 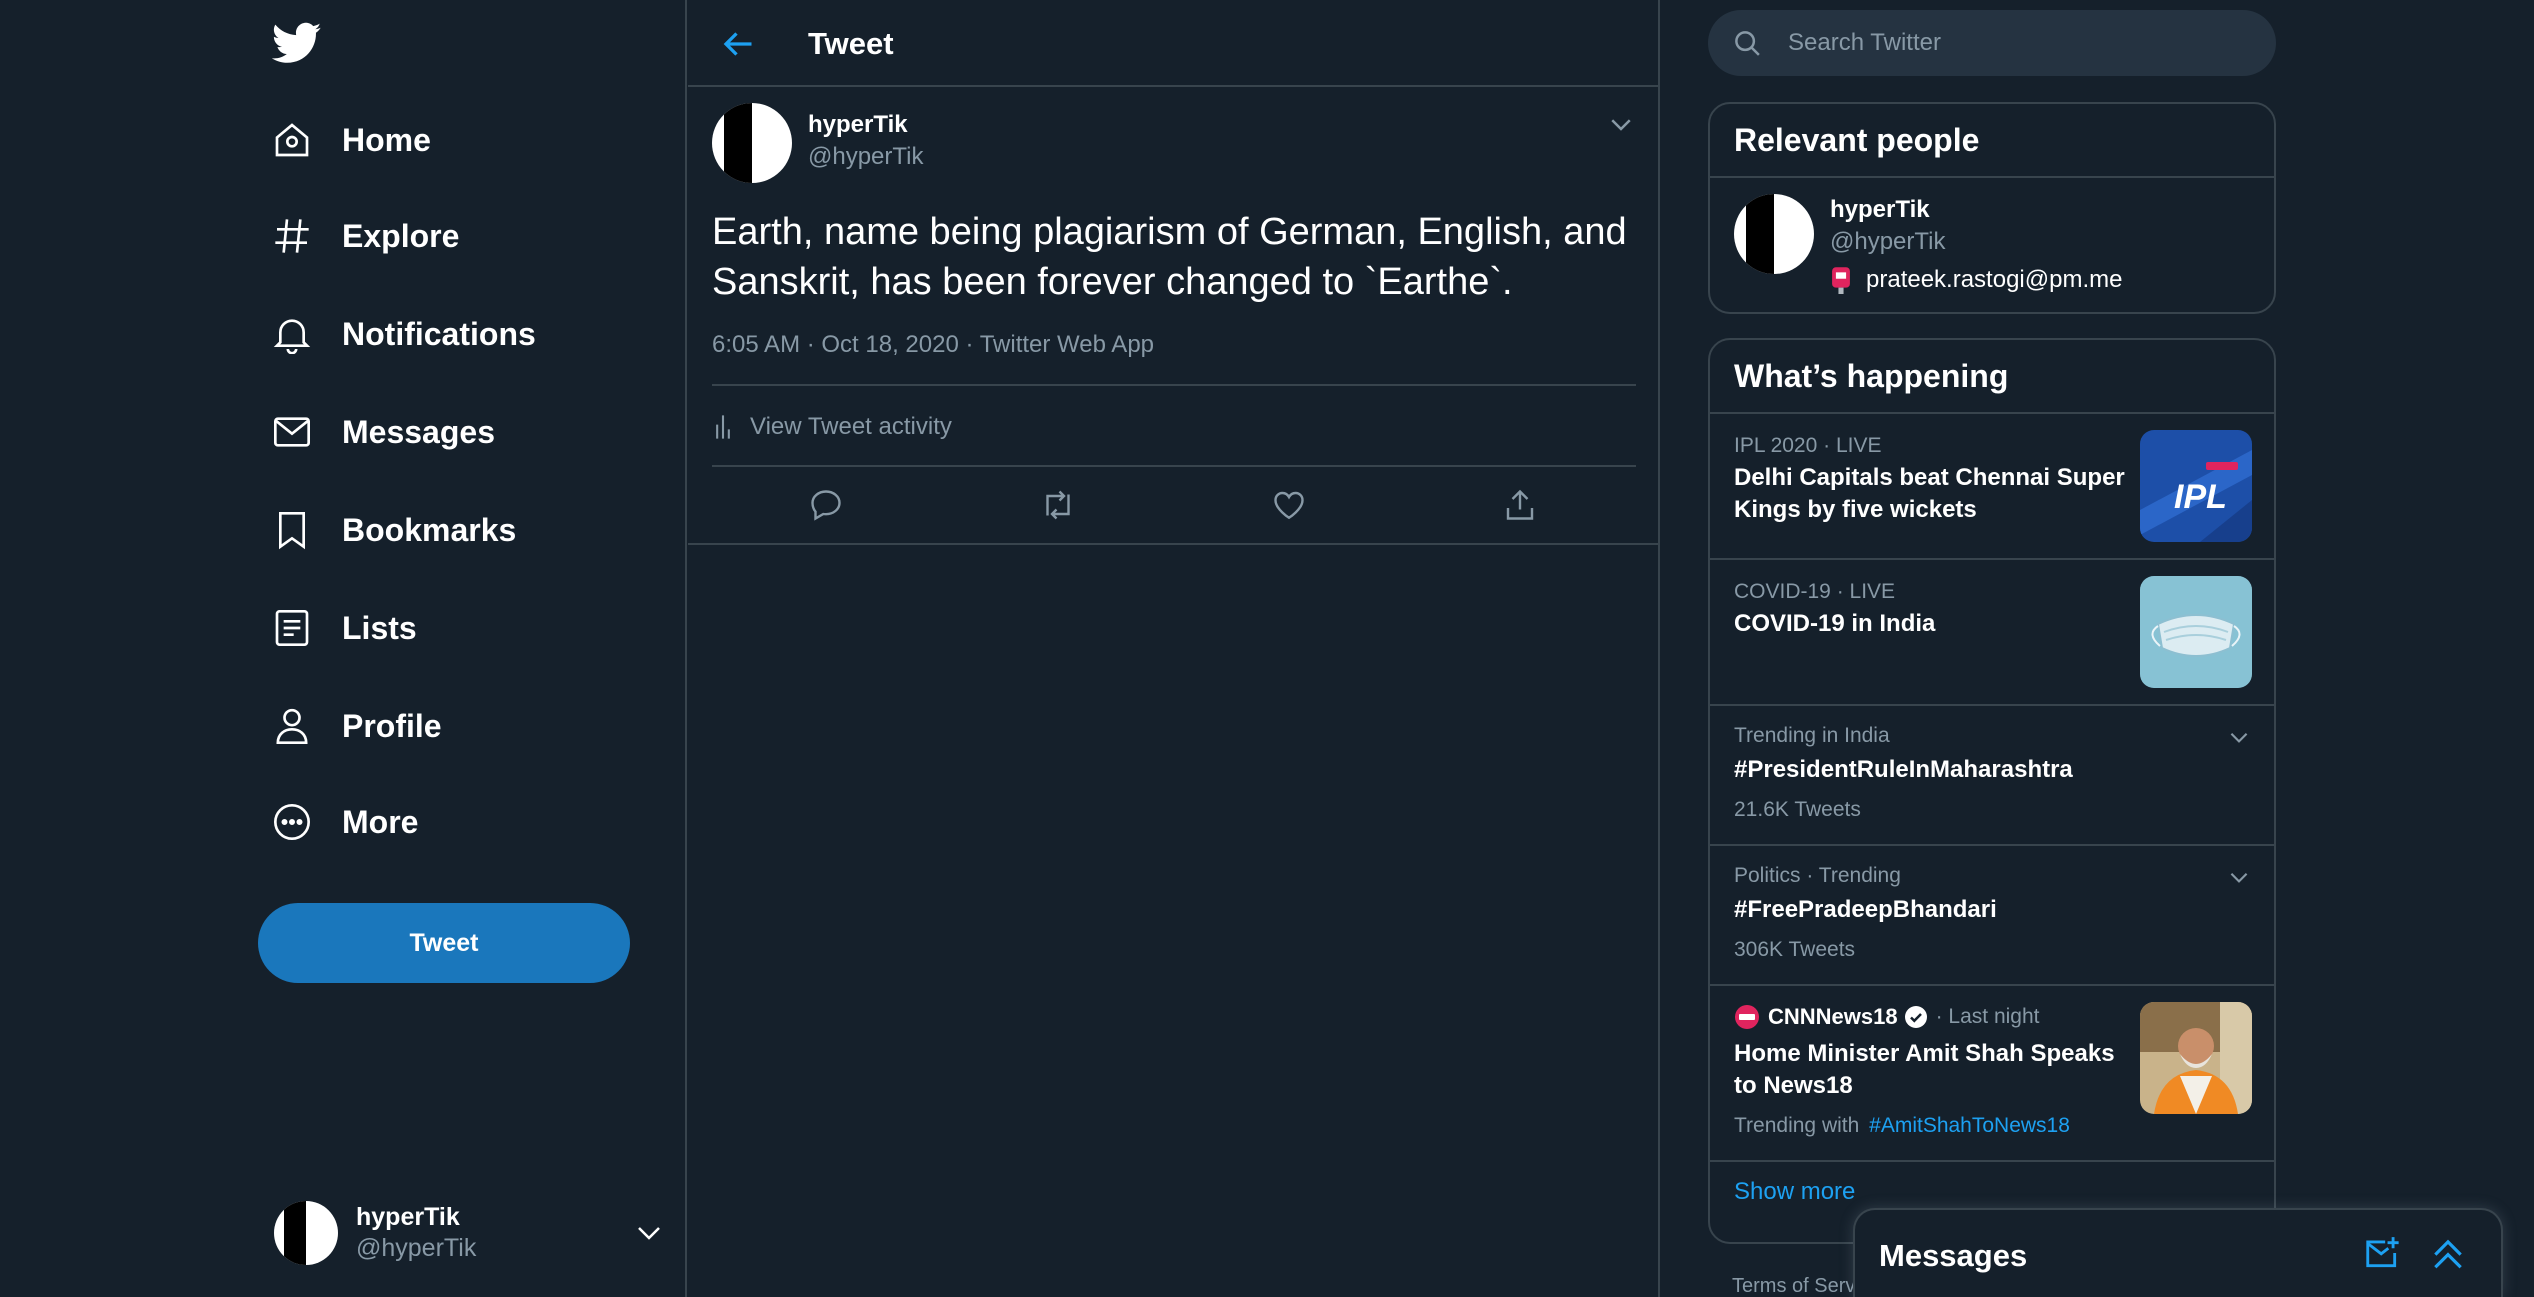 What do you see at coordinates (292, 531) in the screenshot?
I see `bookmark-icon` at bounding box center [292, 531].